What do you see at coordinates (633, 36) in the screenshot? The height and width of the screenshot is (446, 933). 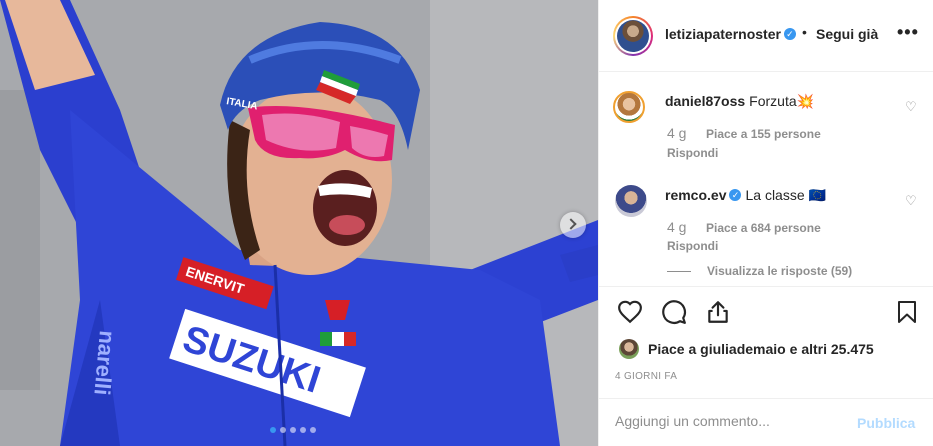 I see `author-avatar` at bounding box center [633, 36].